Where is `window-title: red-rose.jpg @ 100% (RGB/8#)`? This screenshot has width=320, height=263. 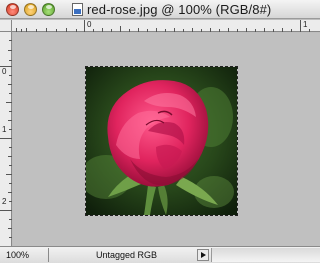 window-title: red-rose.jpg @ 100% (RGB/8#) is located at coordinates (179, 9).